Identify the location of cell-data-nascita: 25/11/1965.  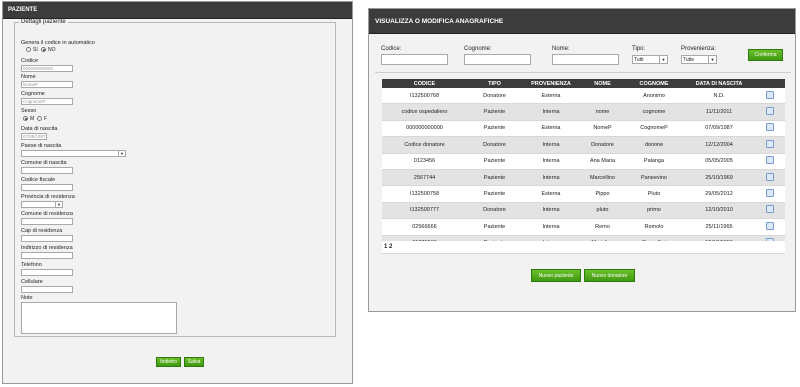
(719, 227).